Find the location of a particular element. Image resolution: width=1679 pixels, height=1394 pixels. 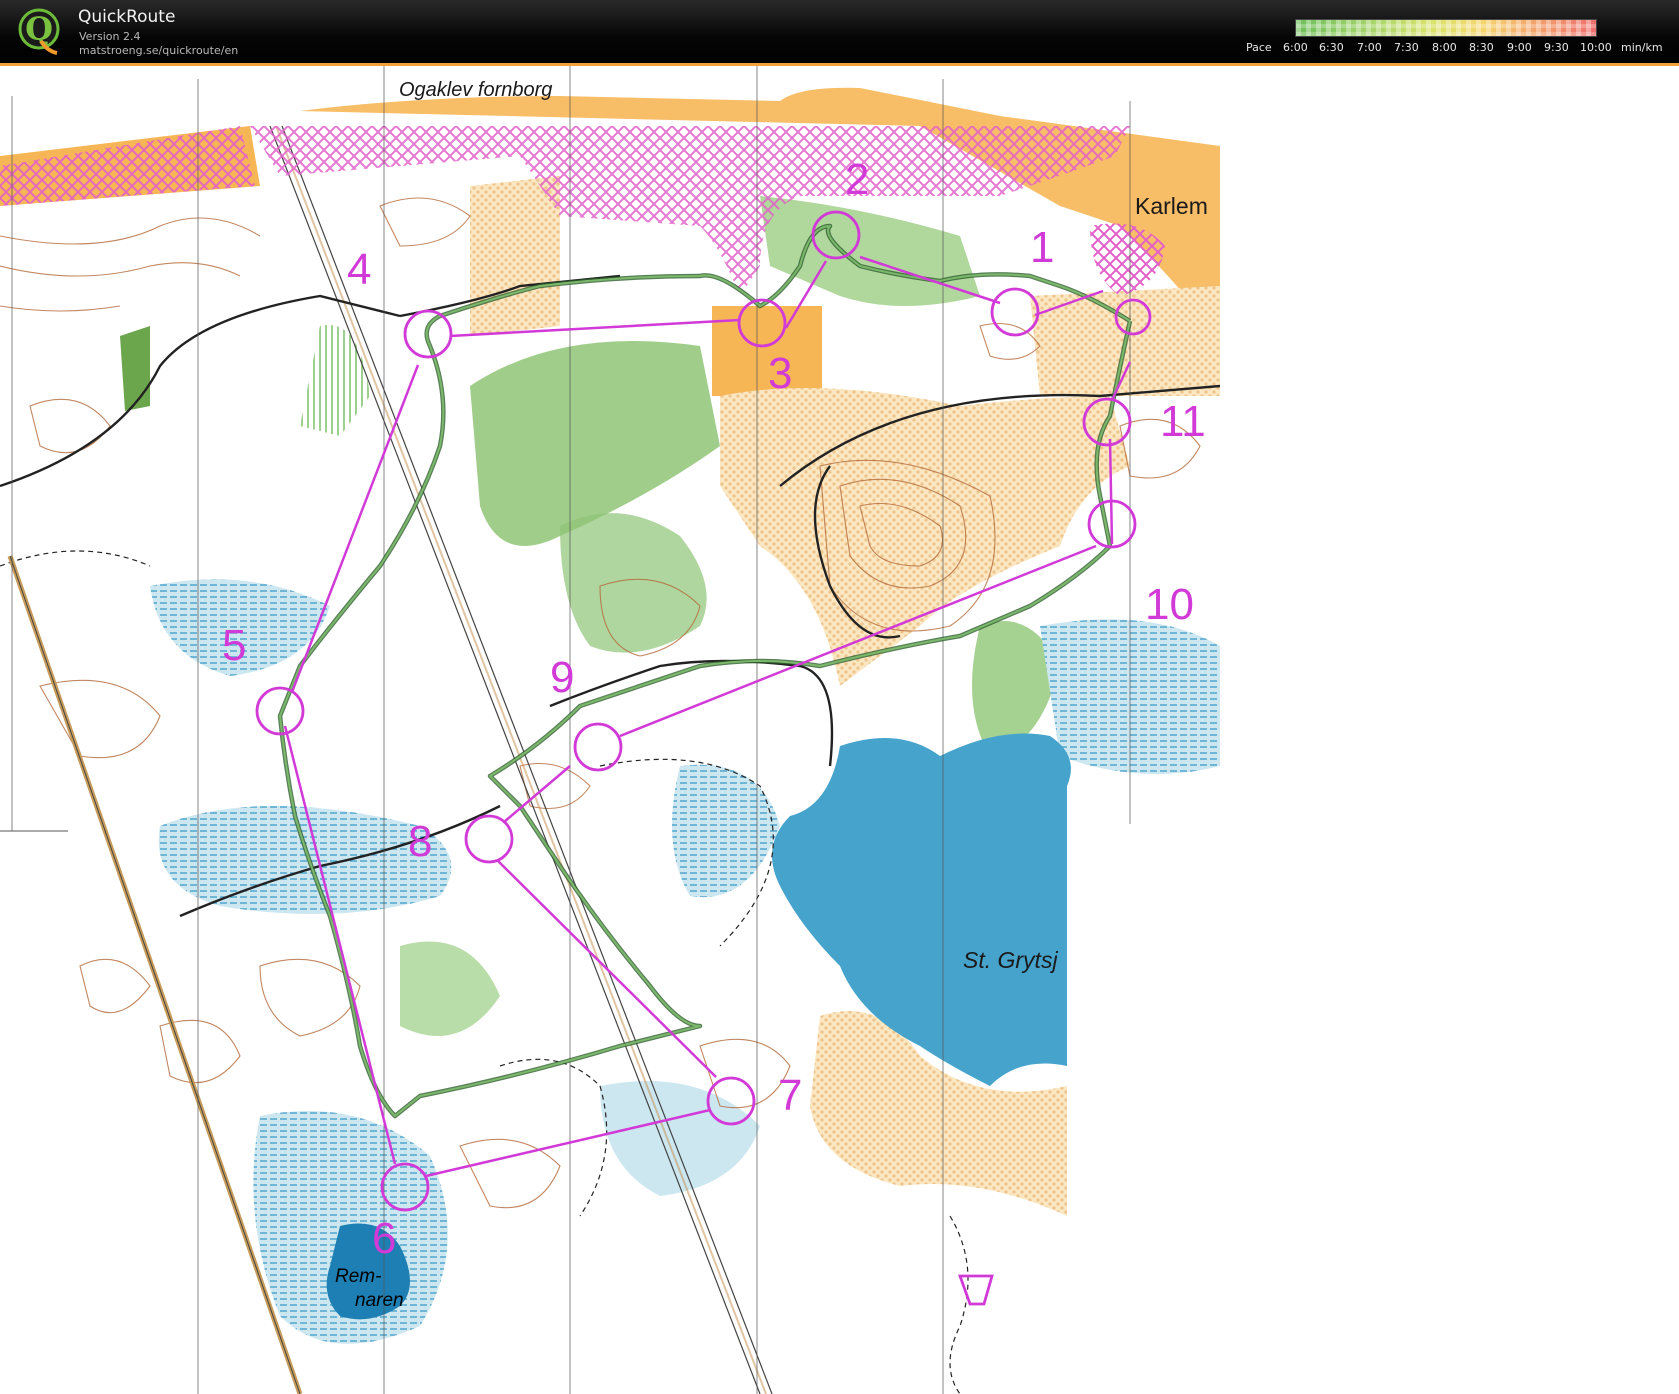

control-number-6: 6 is located at coordinates (384, 1238).